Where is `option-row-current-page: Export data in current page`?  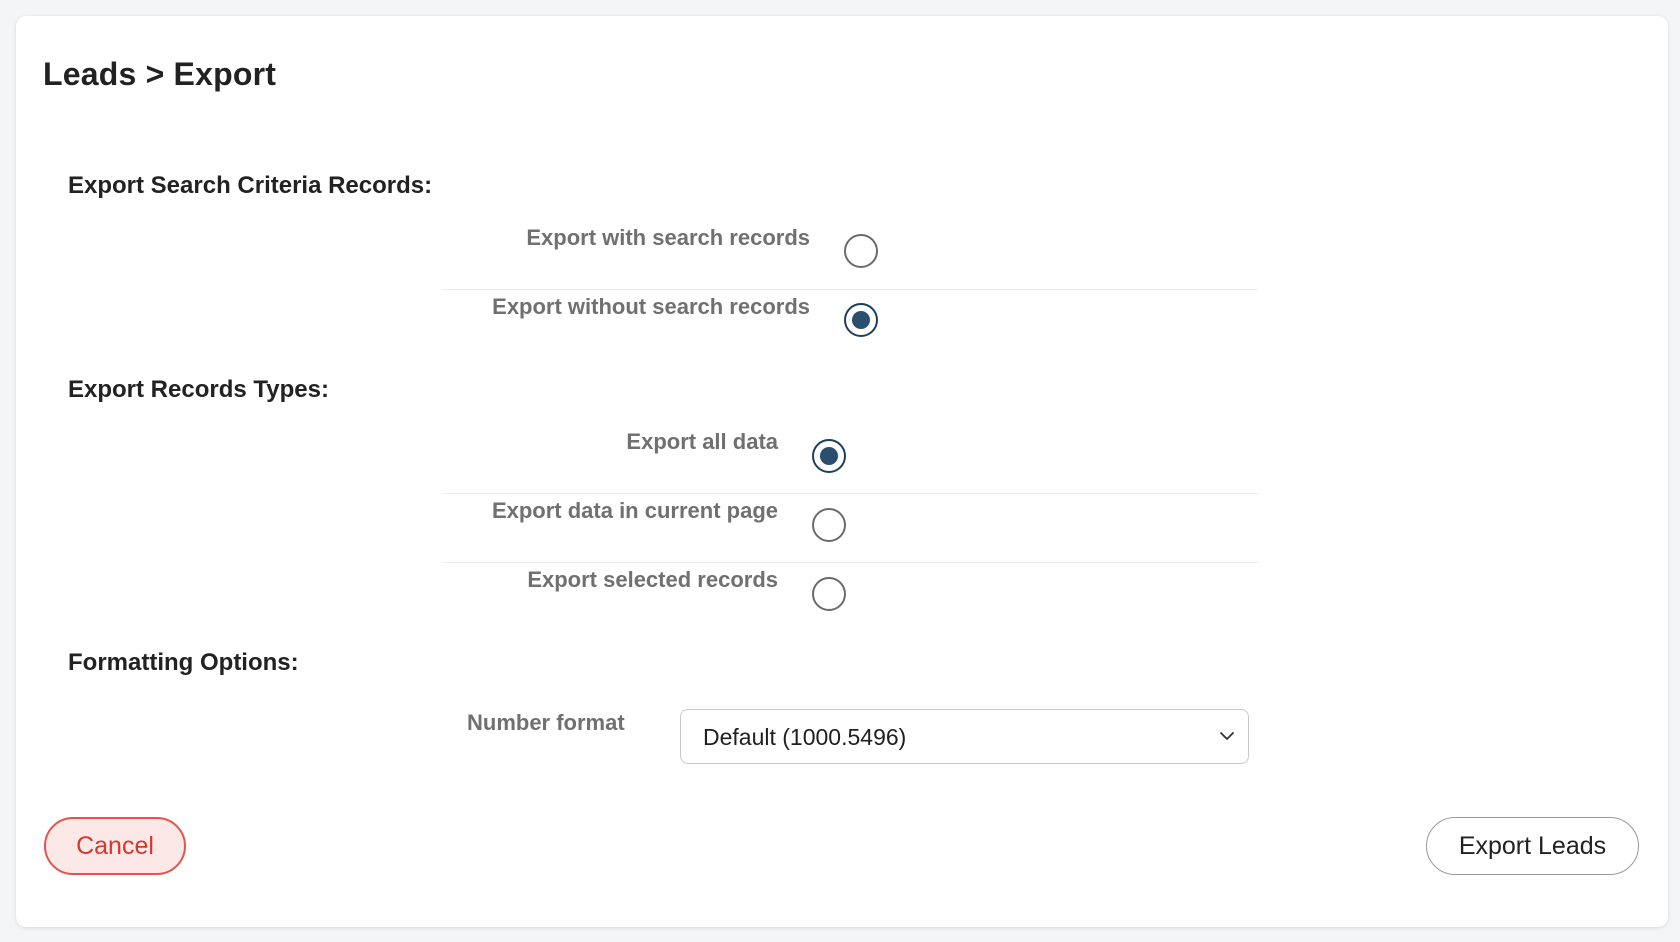
option-row-current-page: Export data in current page is located at coordinates (850, 528).